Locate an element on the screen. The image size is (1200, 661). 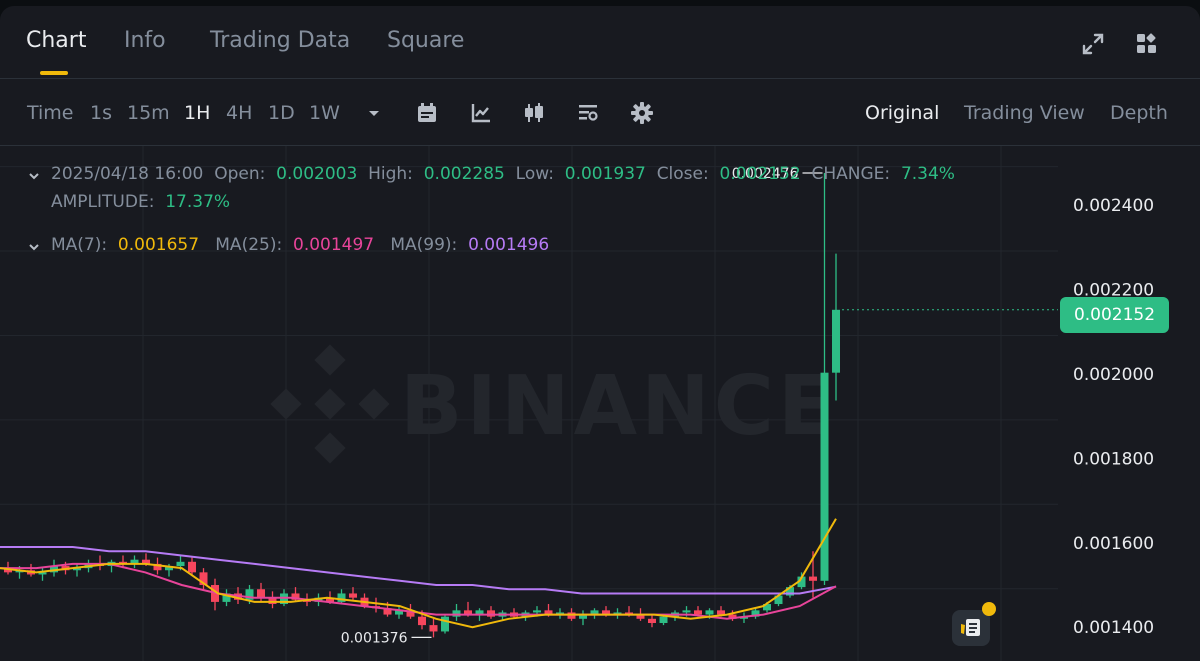
min-price-label: 0.001376 is located at coordinates (374, 638).